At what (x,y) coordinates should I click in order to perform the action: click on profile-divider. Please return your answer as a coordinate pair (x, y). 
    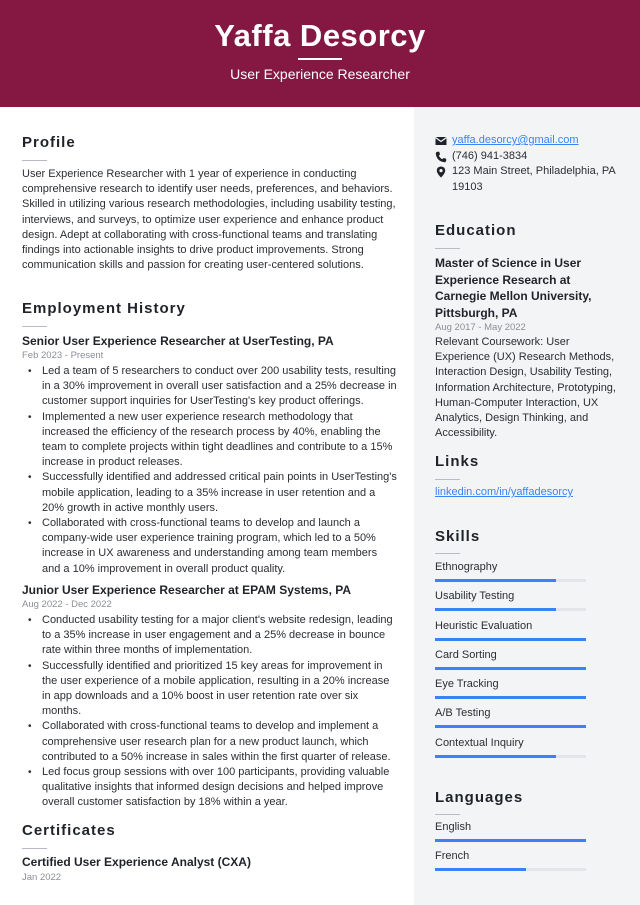
    Looking at the image, I should click on (34, 160).